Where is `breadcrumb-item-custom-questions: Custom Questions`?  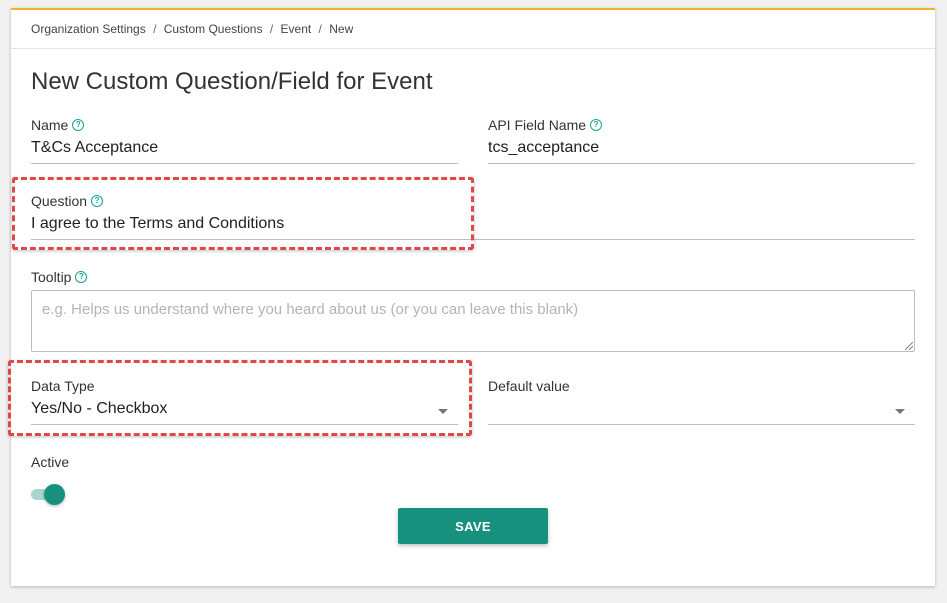
breadcrumb-item-custom-questions: Custom Questions is located at coordinates (213, 29).